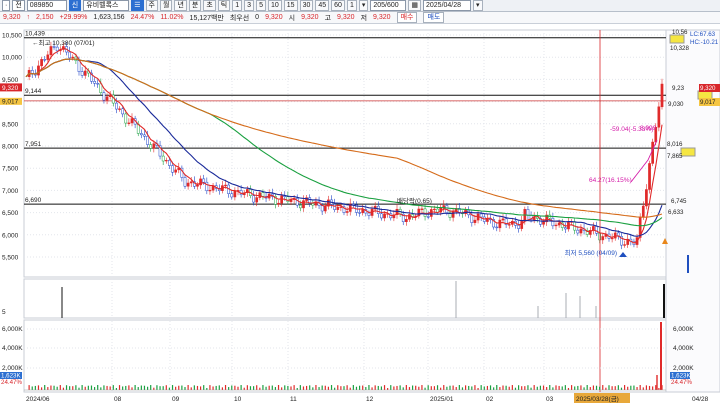 The width and height of the screenshot is (720, 404). Describe the element at coordinates (345, 387) in the screenshot. I see `volume-bars-group` at that location.